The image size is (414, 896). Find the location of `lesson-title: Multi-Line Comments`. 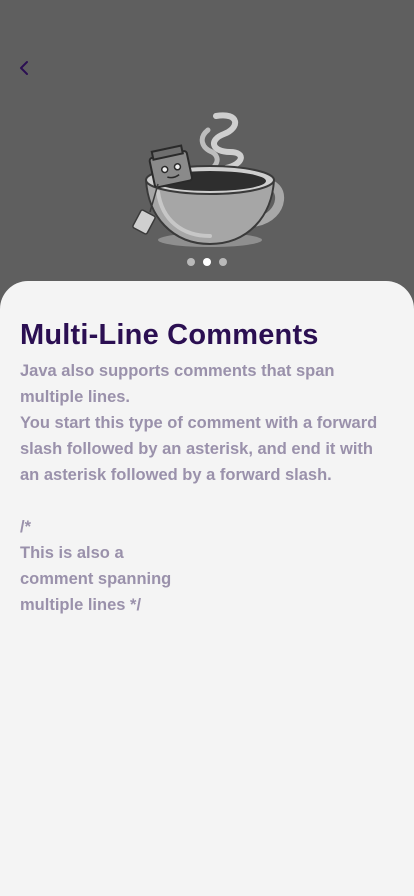

lesson-title: Multi-Line Comments is located at coordinates (169, 335).